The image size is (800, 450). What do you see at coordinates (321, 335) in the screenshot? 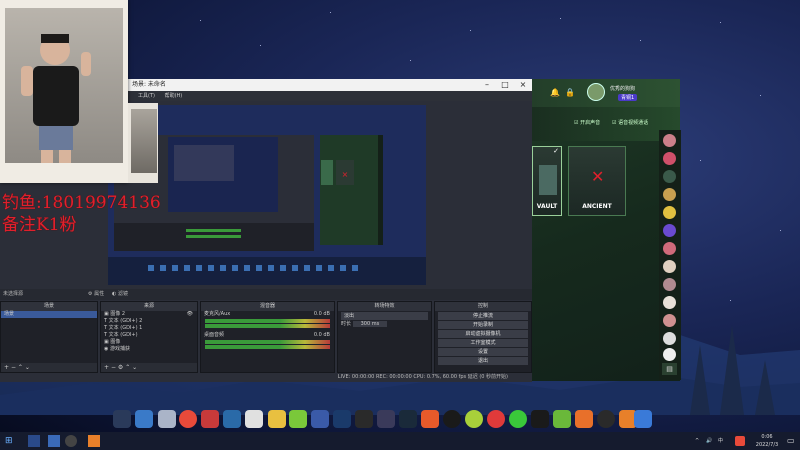
I see `channel-db: 0.0 dB` at bounding box center [321, 335].